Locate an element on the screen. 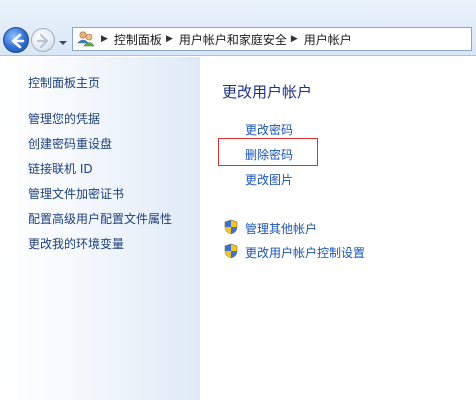 The width and height of the screenshot is (476, 400). change-picture-link: 更改图片 is located at coordinates (269, 179).